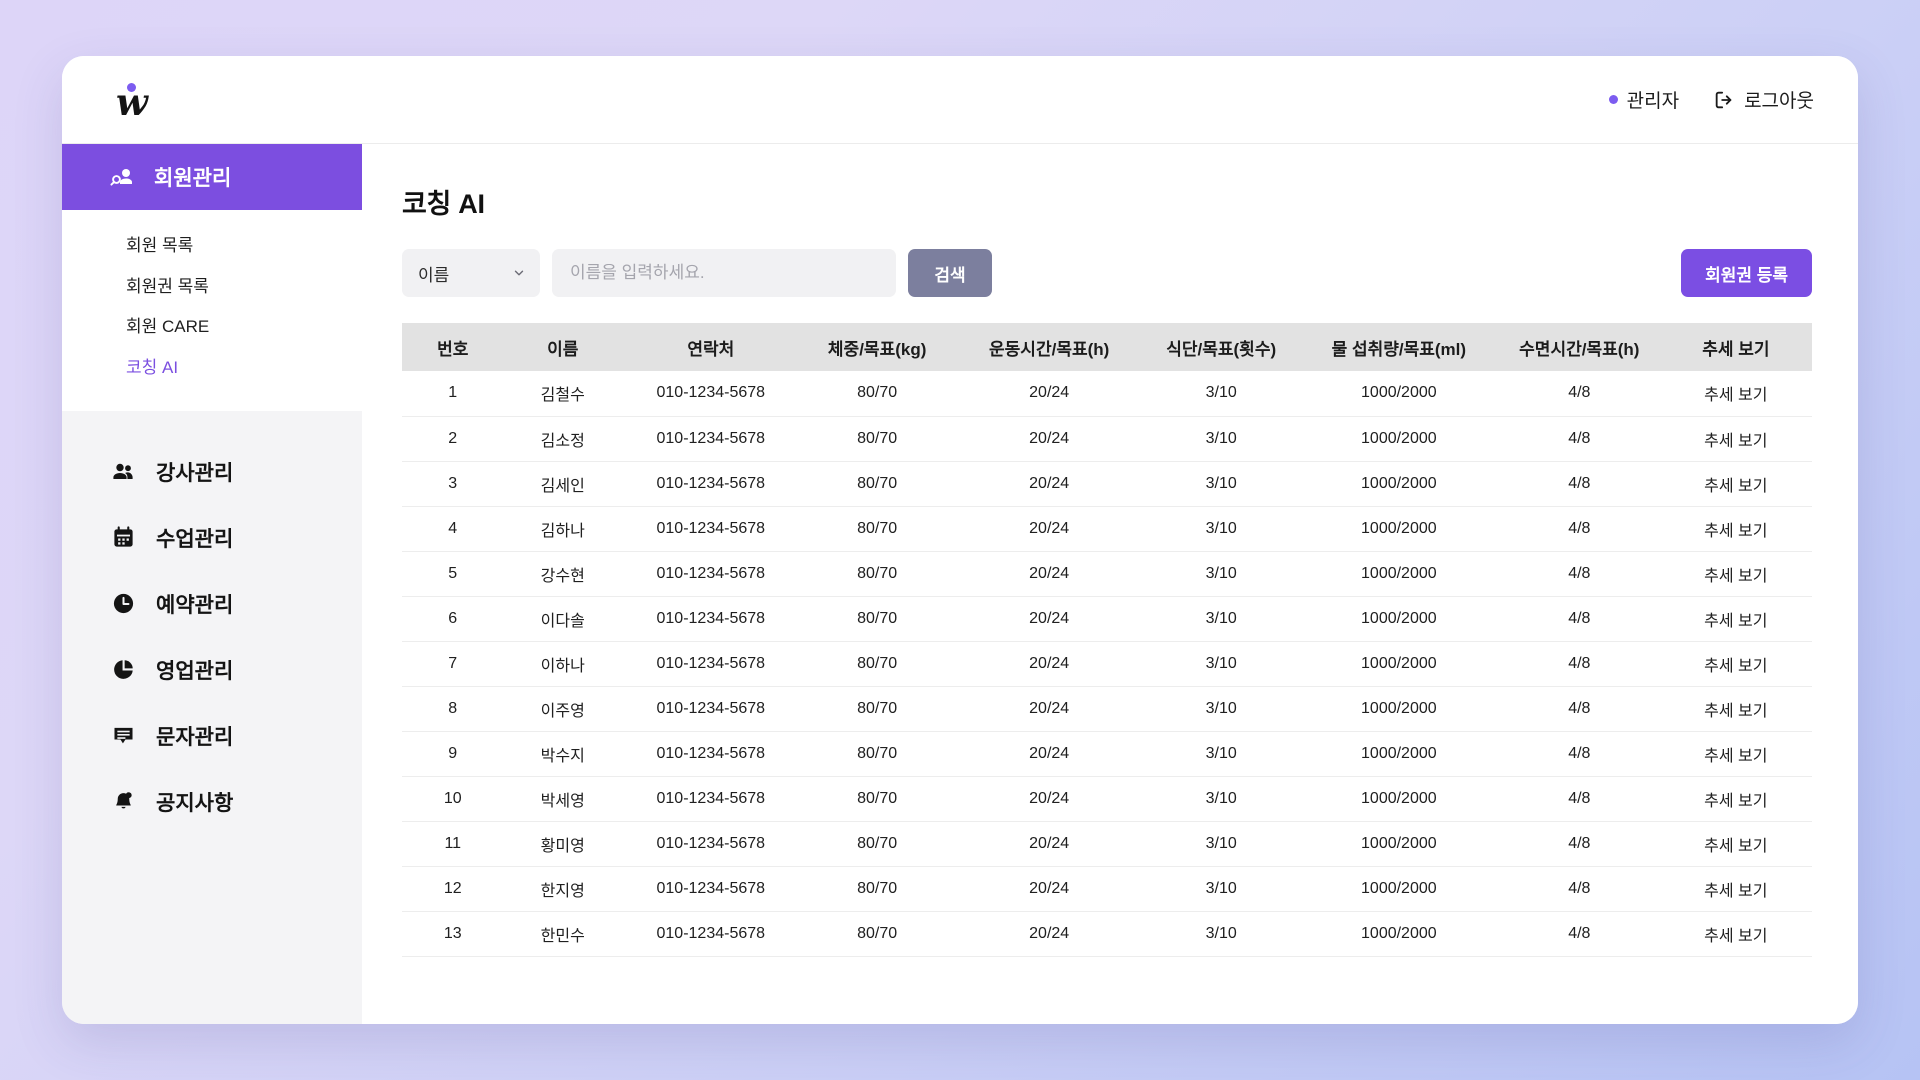 The height and width of the screenshot is (1080, 1920). Describe the element at coordinates (212, 670) in the screenshot. I see `sidebar-item-sales-management: 영업관리` at that location.